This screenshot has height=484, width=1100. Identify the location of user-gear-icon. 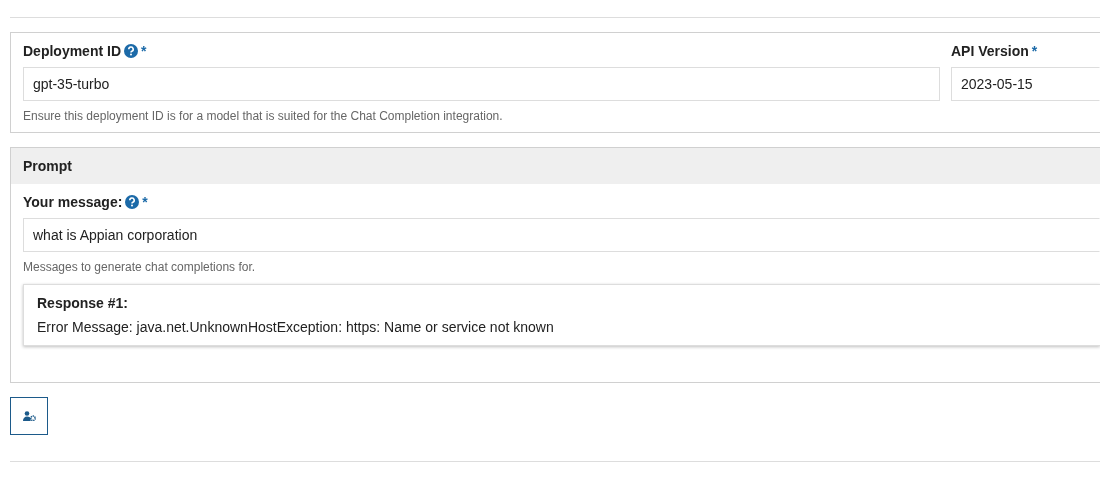
(29, 416).